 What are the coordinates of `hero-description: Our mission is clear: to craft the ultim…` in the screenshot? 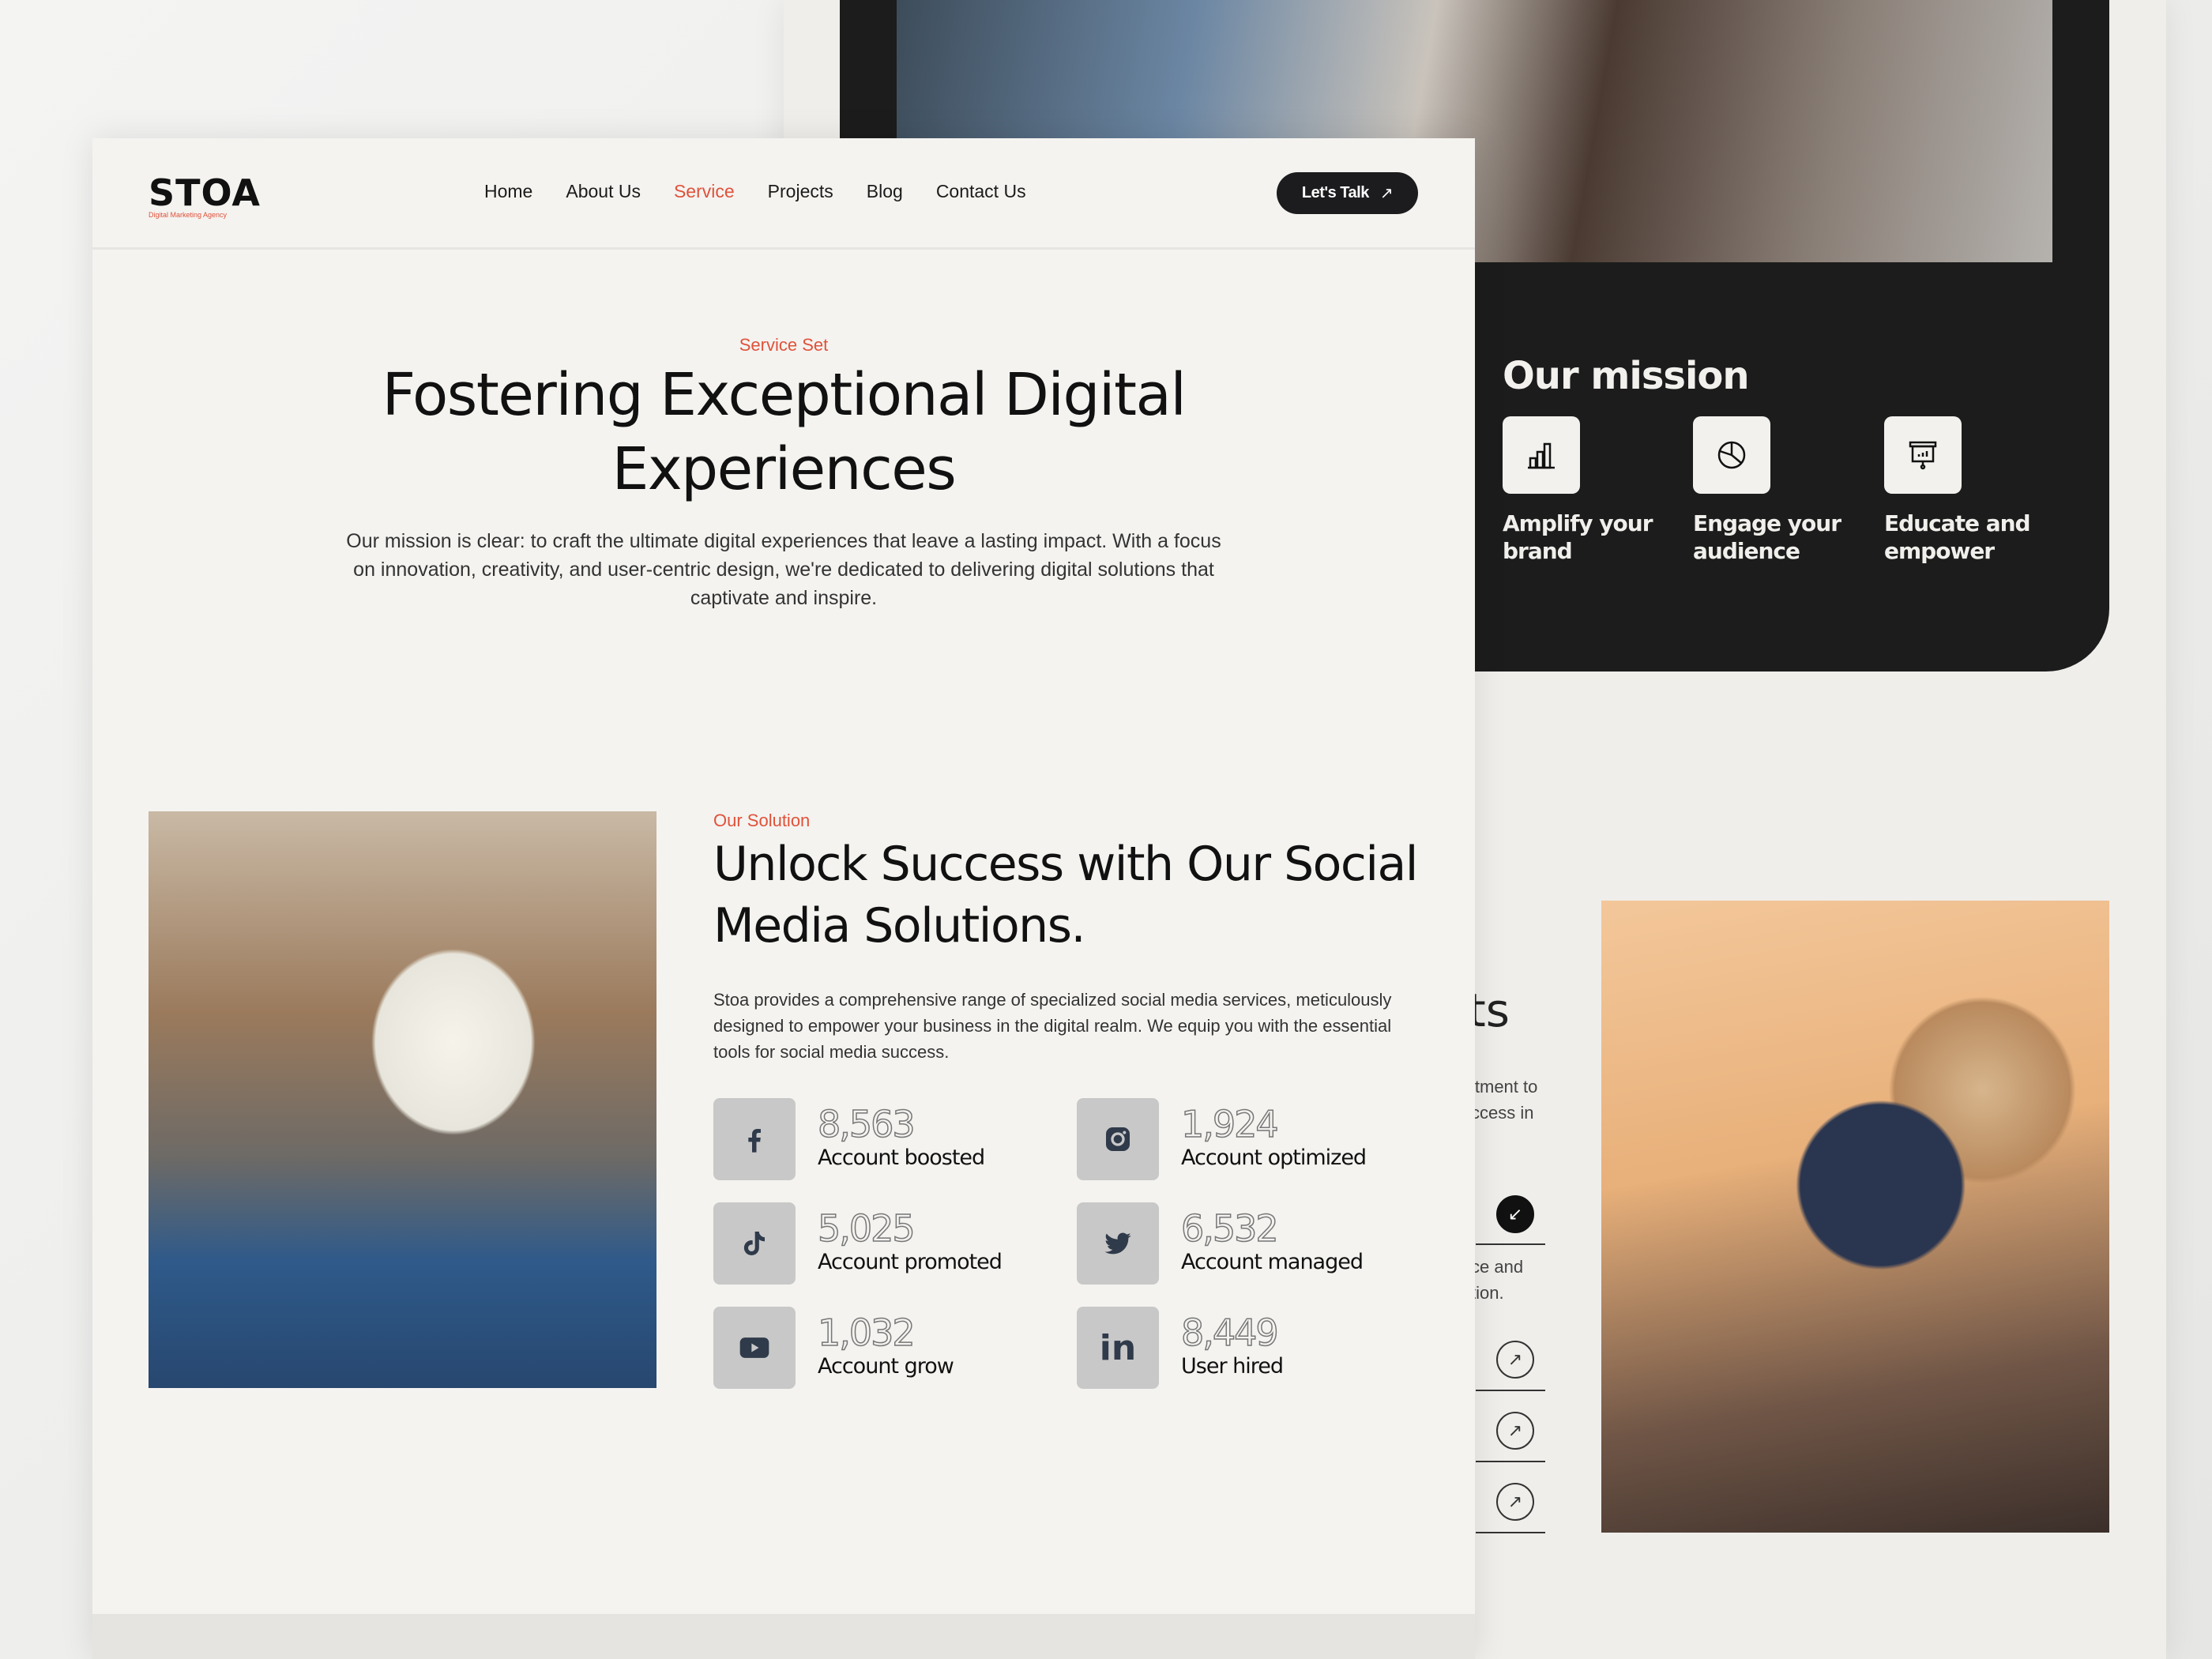 It's located at (784, 570).